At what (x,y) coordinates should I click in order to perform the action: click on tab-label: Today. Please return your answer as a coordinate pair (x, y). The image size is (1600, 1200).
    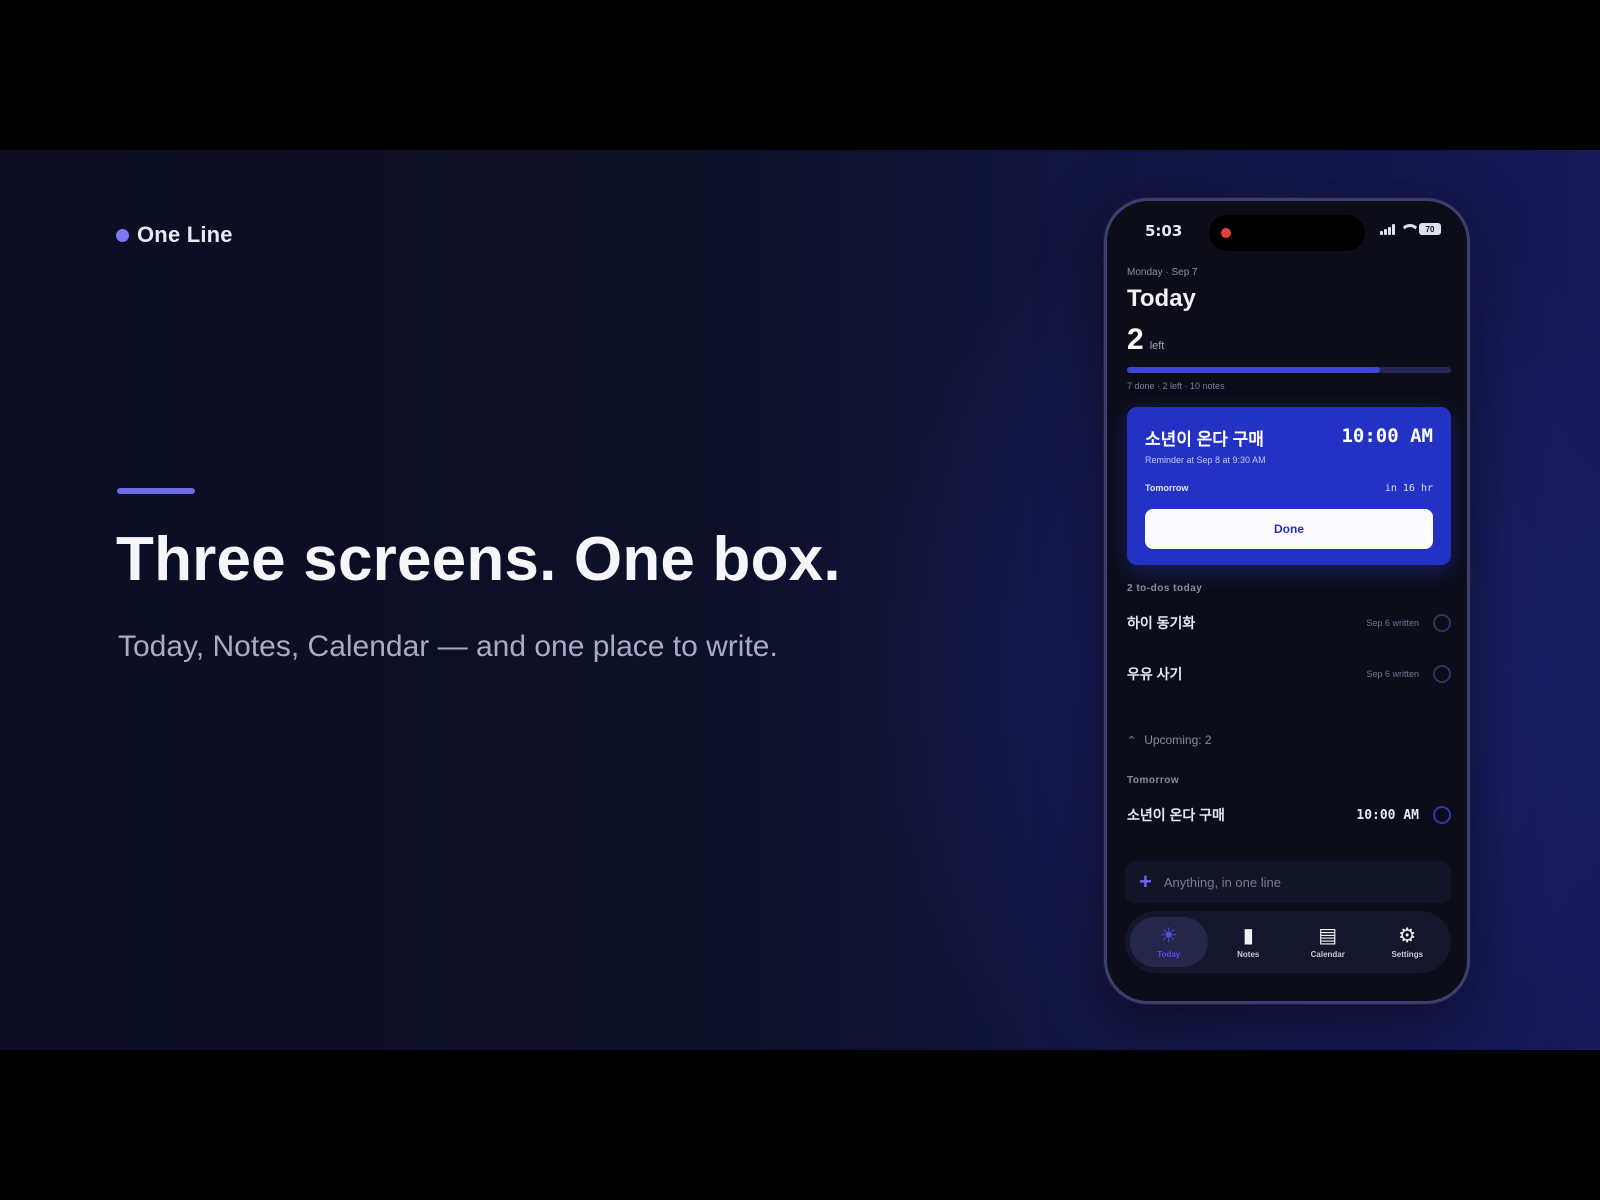
    Looking at the image, I should click on (1169, 954).